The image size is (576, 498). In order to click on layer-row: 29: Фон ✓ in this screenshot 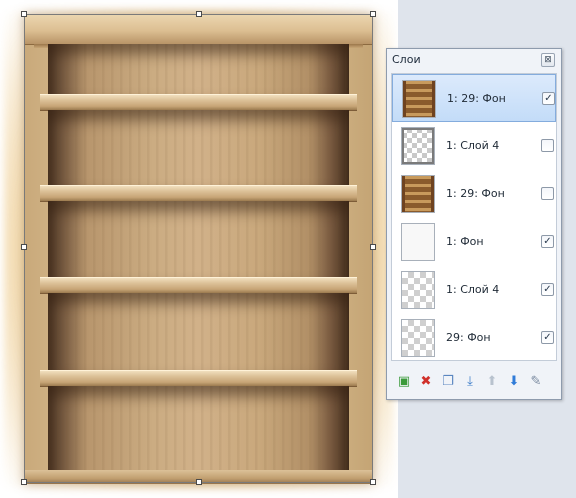, I will do `click(474, 338)`.